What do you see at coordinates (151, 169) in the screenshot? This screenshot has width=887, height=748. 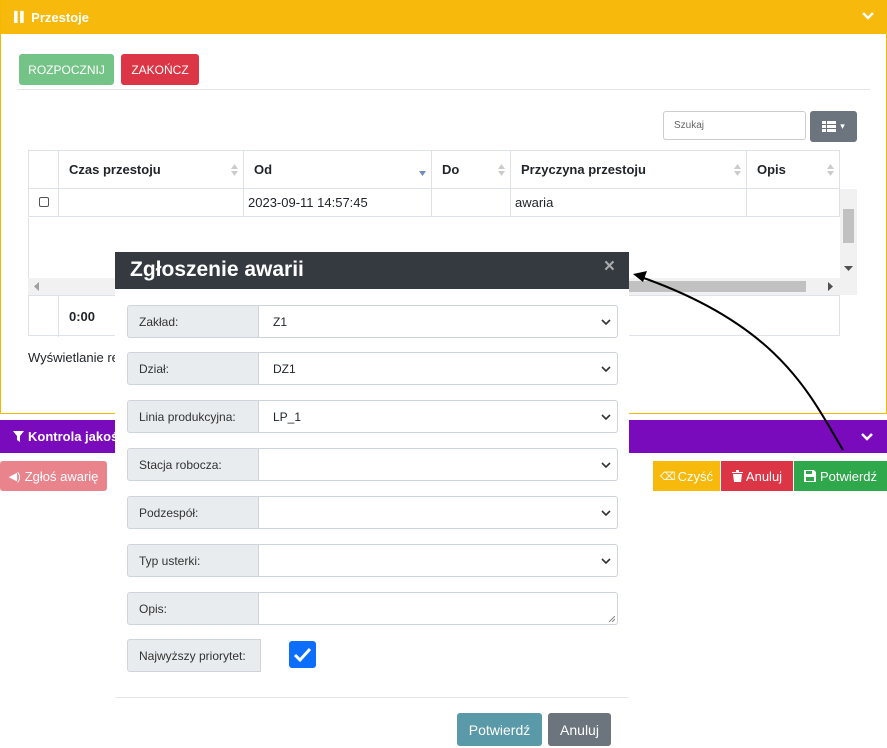 I see `col-czas-header: Czas przestoju` at bounding box center [151, 169].